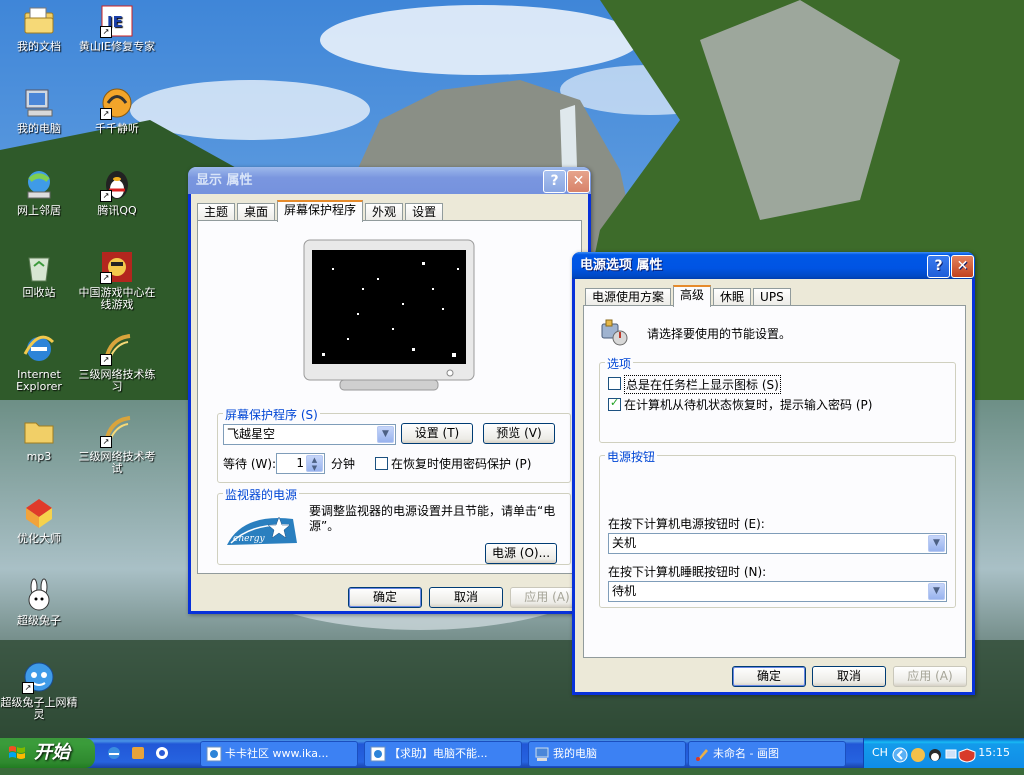 Image resolution: width=1024 pixels, height=775 pixels. I want to click on desktop-icon: ↗ 超级兔子上网精灵, so click(39, 690).